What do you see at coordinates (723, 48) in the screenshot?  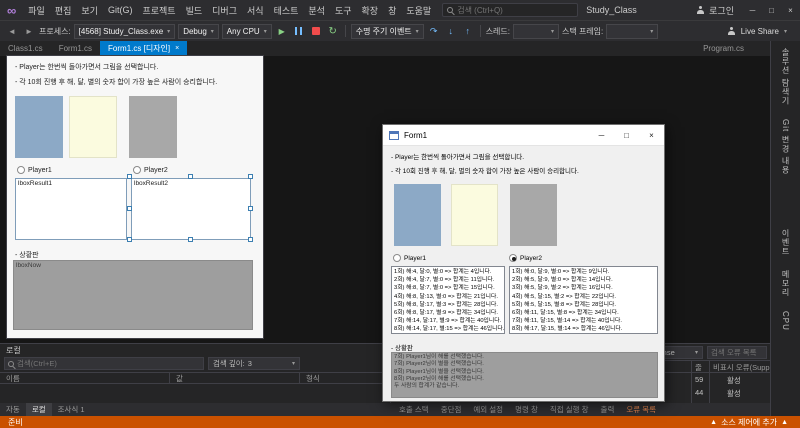 I see `tab-program-cs: Program.cs` at bounding box center [723, 48].